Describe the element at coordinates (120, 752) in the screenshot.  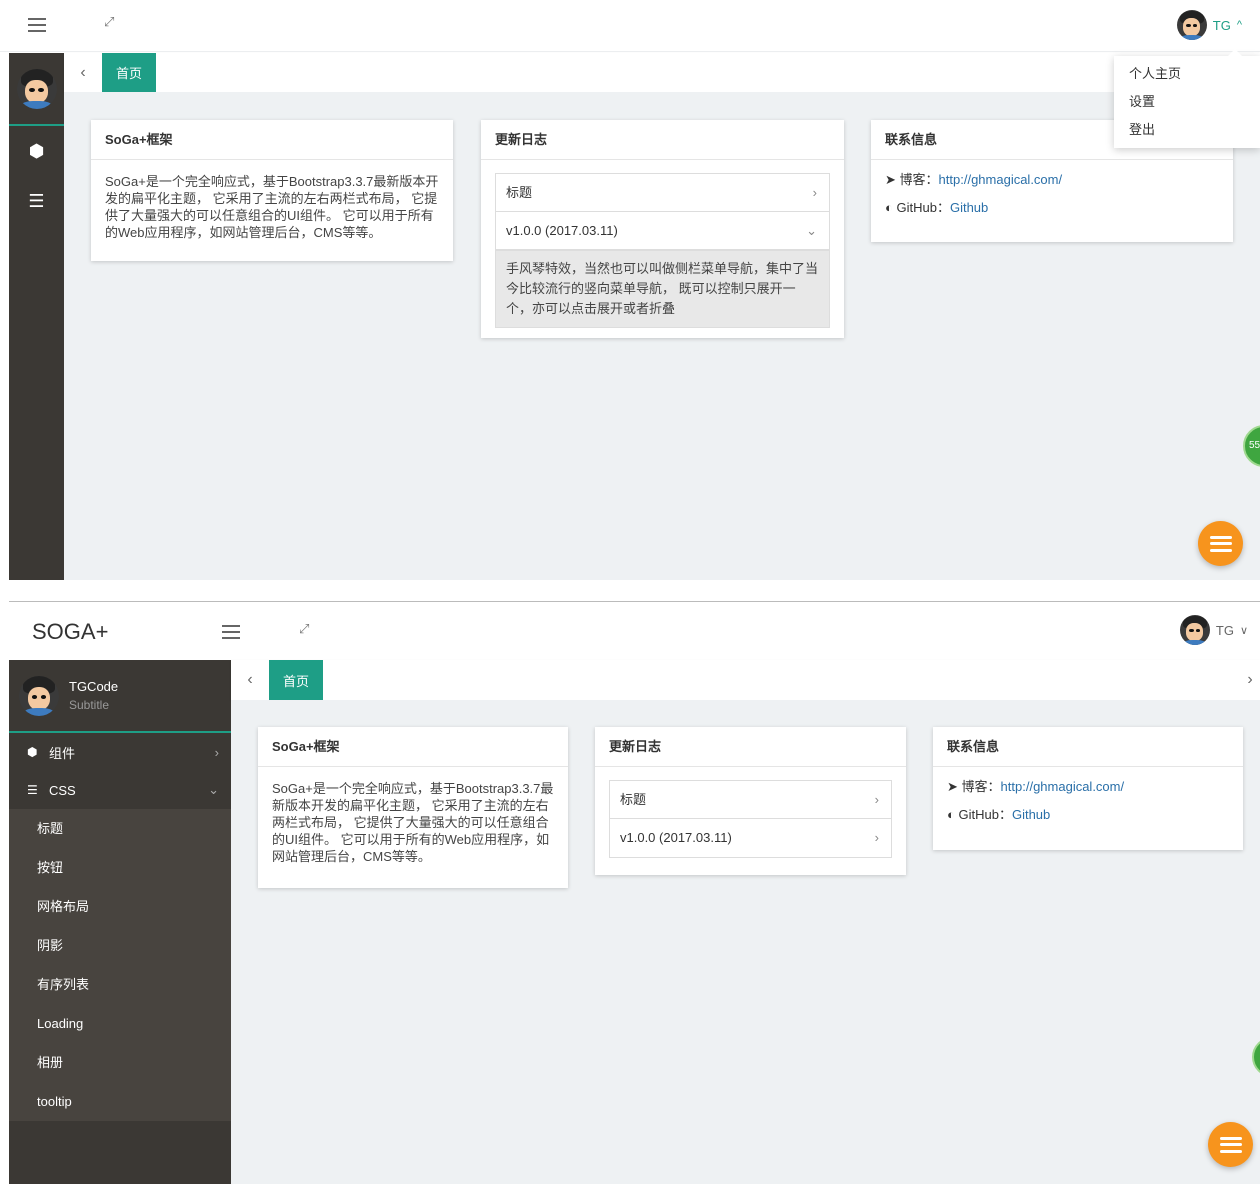
I see `sidebar-item-components: ⬢ 组件 ›` at that location.